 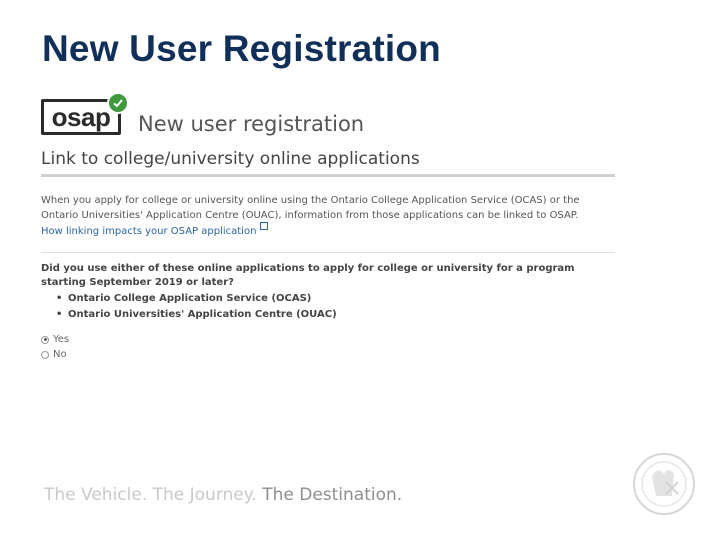 What do you see at coordinates (664, 484) in the screenshot?
I see `institution-seal-icon` at bounding box center [664, 484].